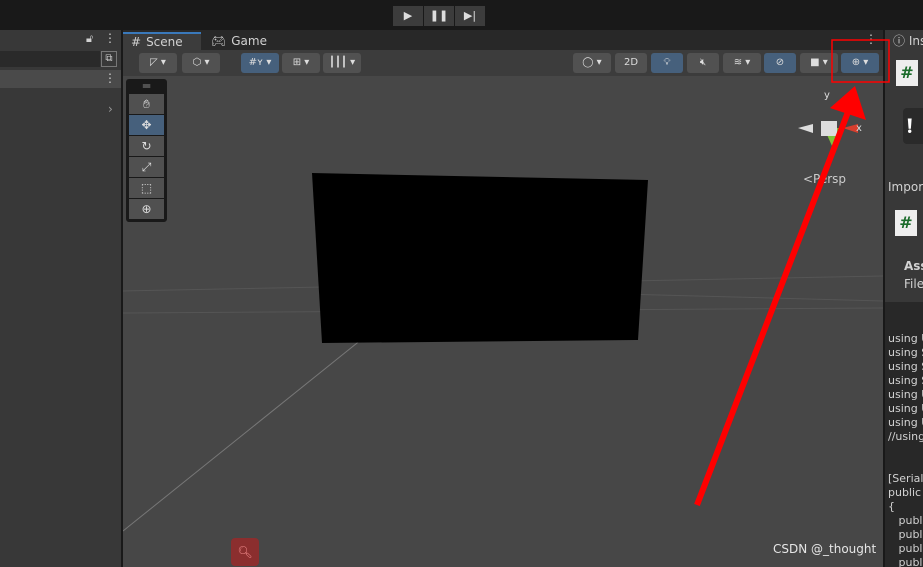  I want to click on move-icon: ✥, so click(146, 125).